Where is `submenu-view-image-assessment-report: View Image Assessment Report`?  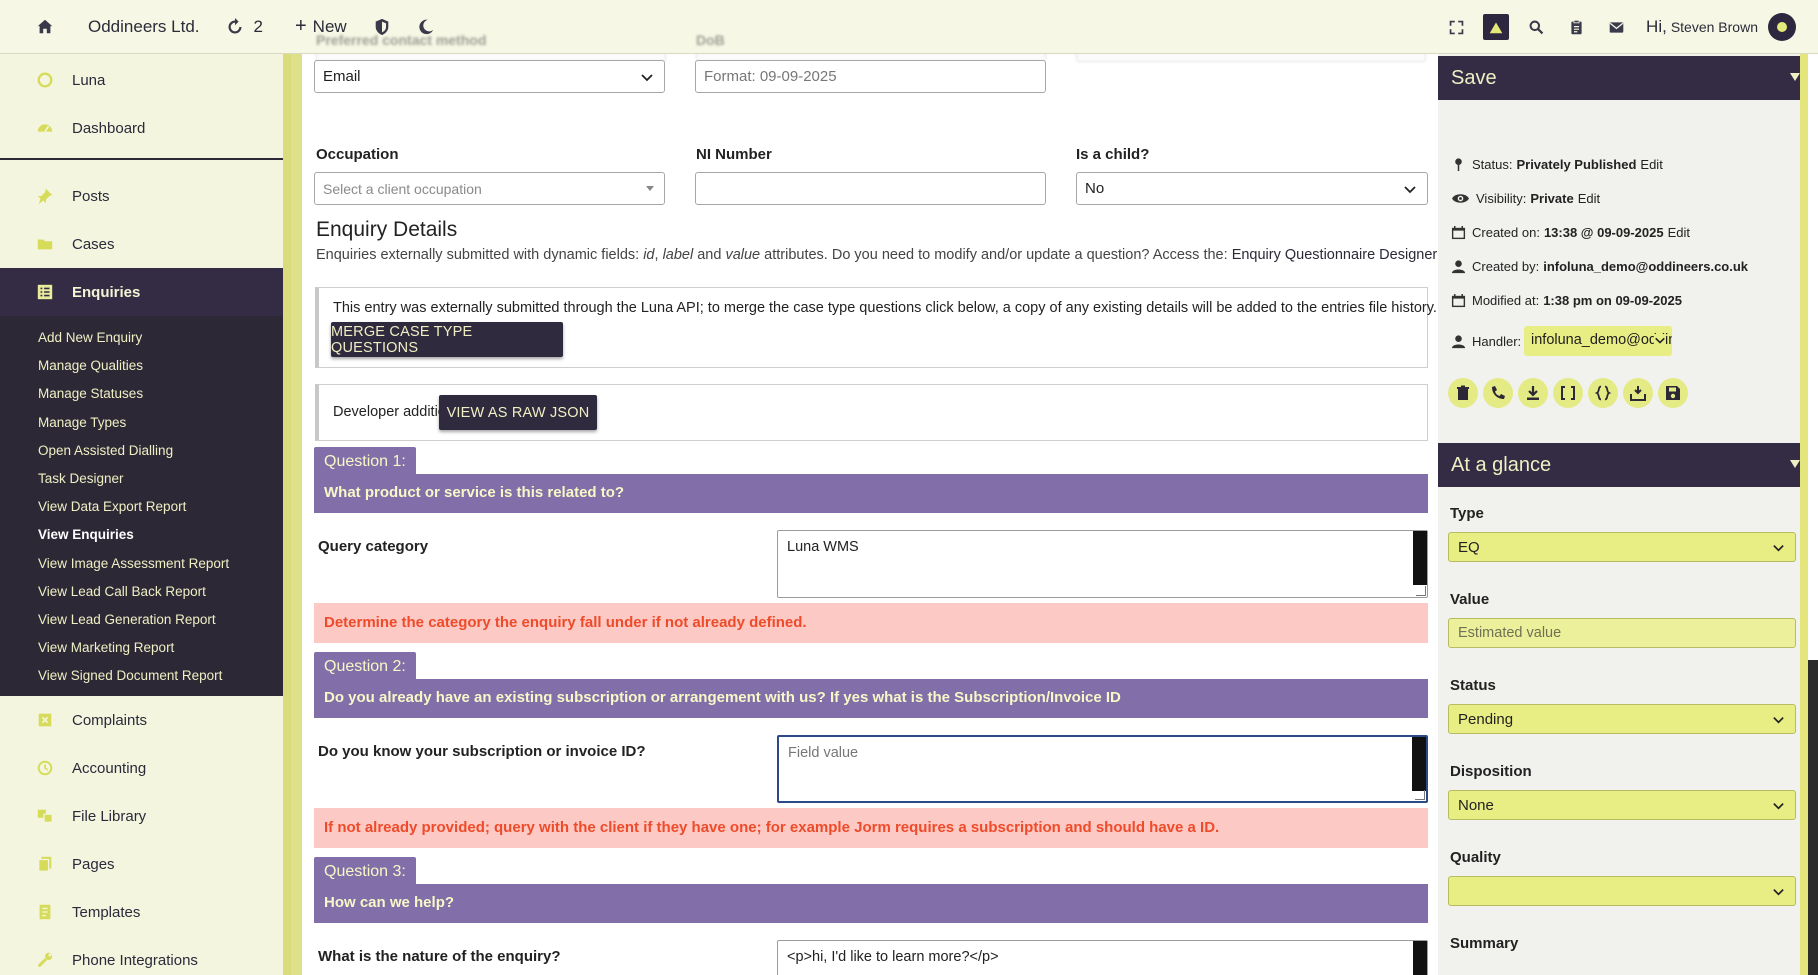 submenu-view-image-assessment-report: View Image Assessment Report is located at coordinates (145, 564).